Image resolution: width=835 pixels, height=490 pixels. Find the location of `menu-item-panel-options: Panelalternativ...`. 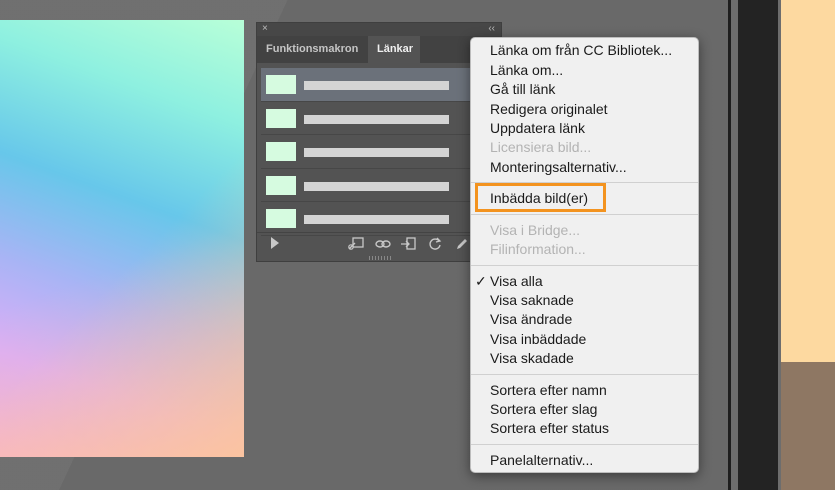

menu-item-panel-options: Panelalternativ... is located at coordinates (541, 460).